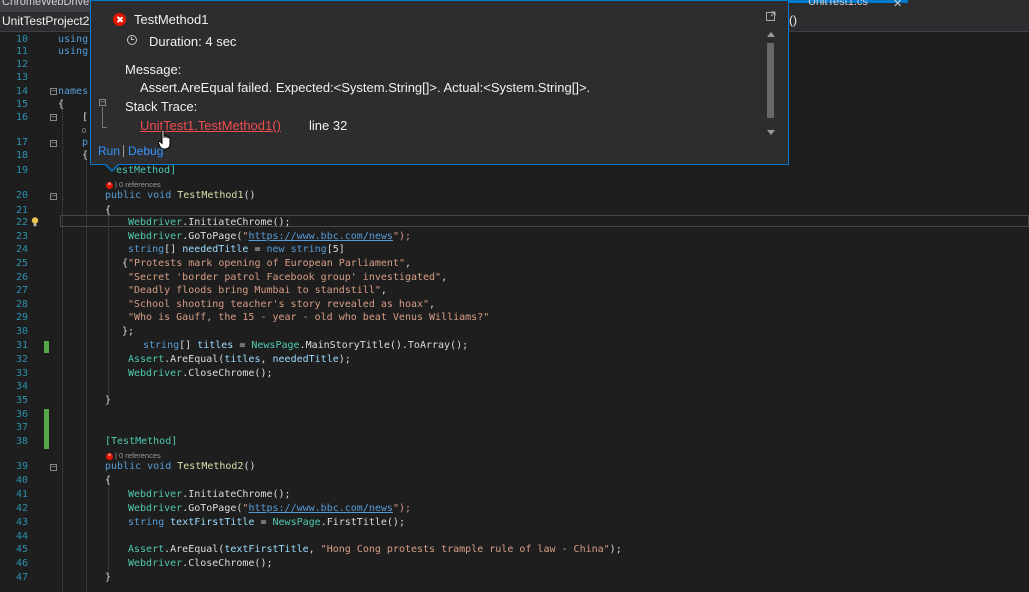  I want to click on close-tab-icon: ✕, so click(897, 5).